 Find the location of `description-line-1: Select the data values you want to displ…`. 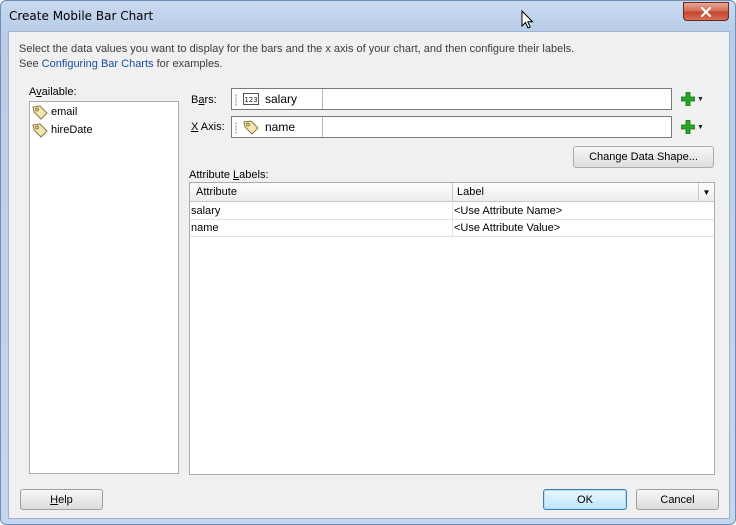

description-line-1: Select the data values you want to displ… is located at coordinates (297, 49).